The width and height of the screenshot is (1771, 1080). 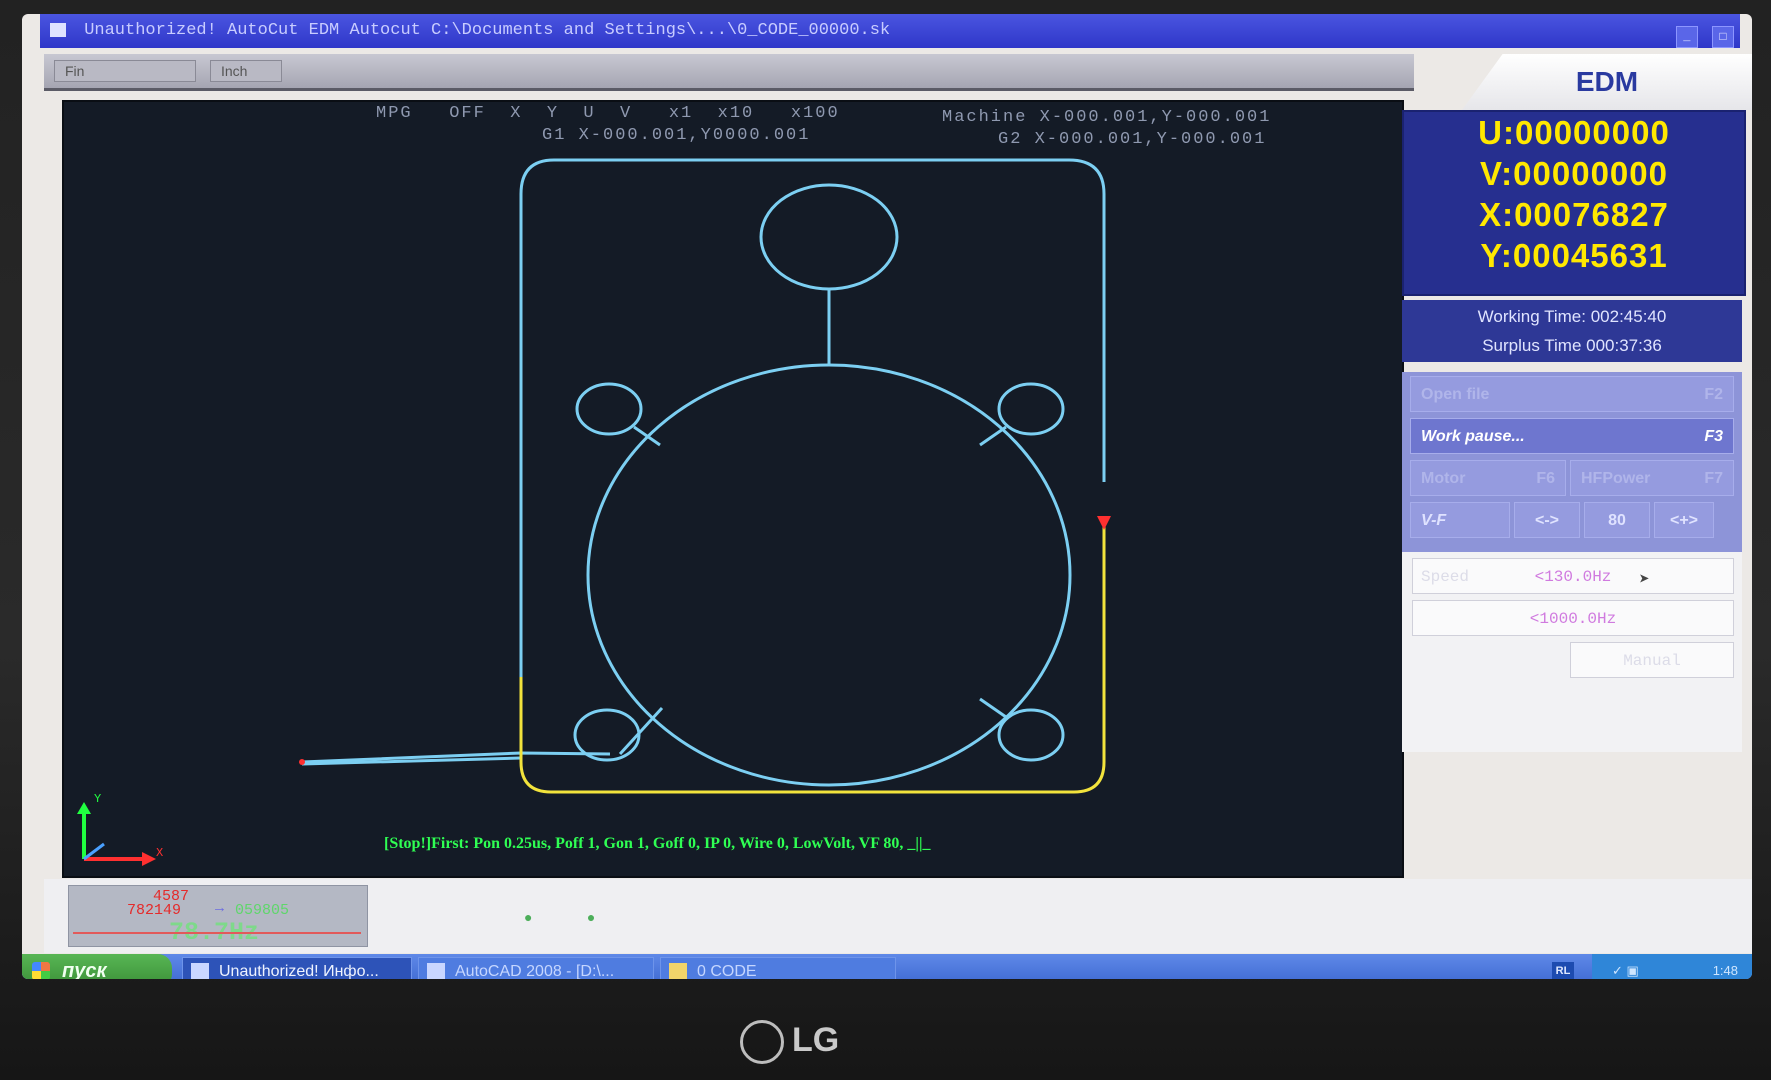 What do you see at coordinates (262, 910) in the screenshot?
I see `gauge-line3: 059805` at bounding box center [262, 910].